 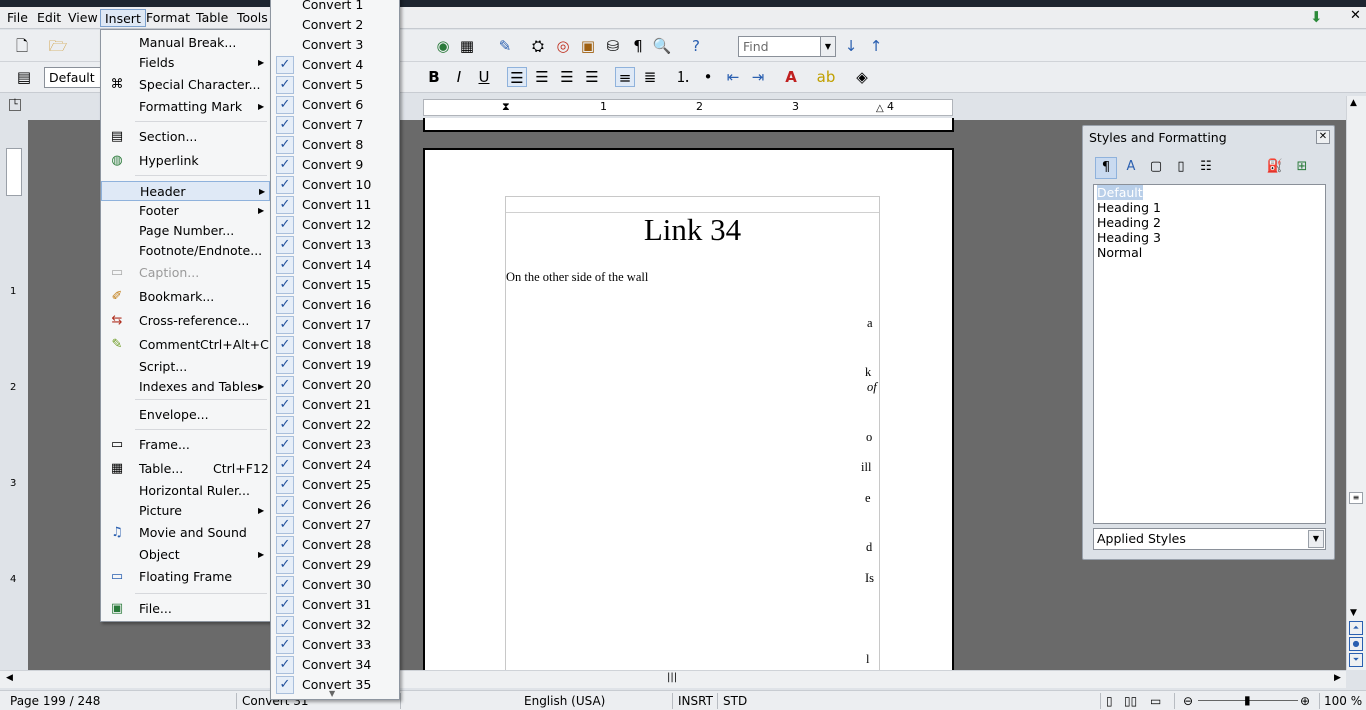 I want to click on paragraph-style-select: Default, so click(x=73, y=77).